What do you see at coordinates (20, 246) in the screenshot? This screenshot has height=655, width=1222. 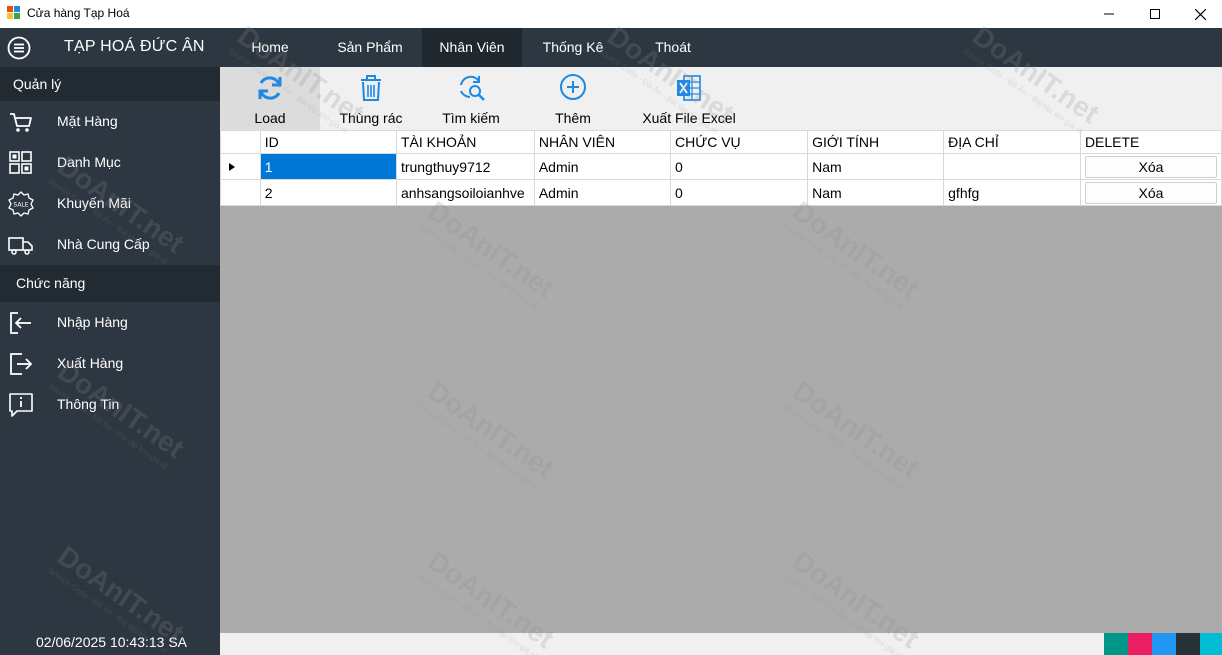 I see `truck-icon` at bounding box center [20, 246].